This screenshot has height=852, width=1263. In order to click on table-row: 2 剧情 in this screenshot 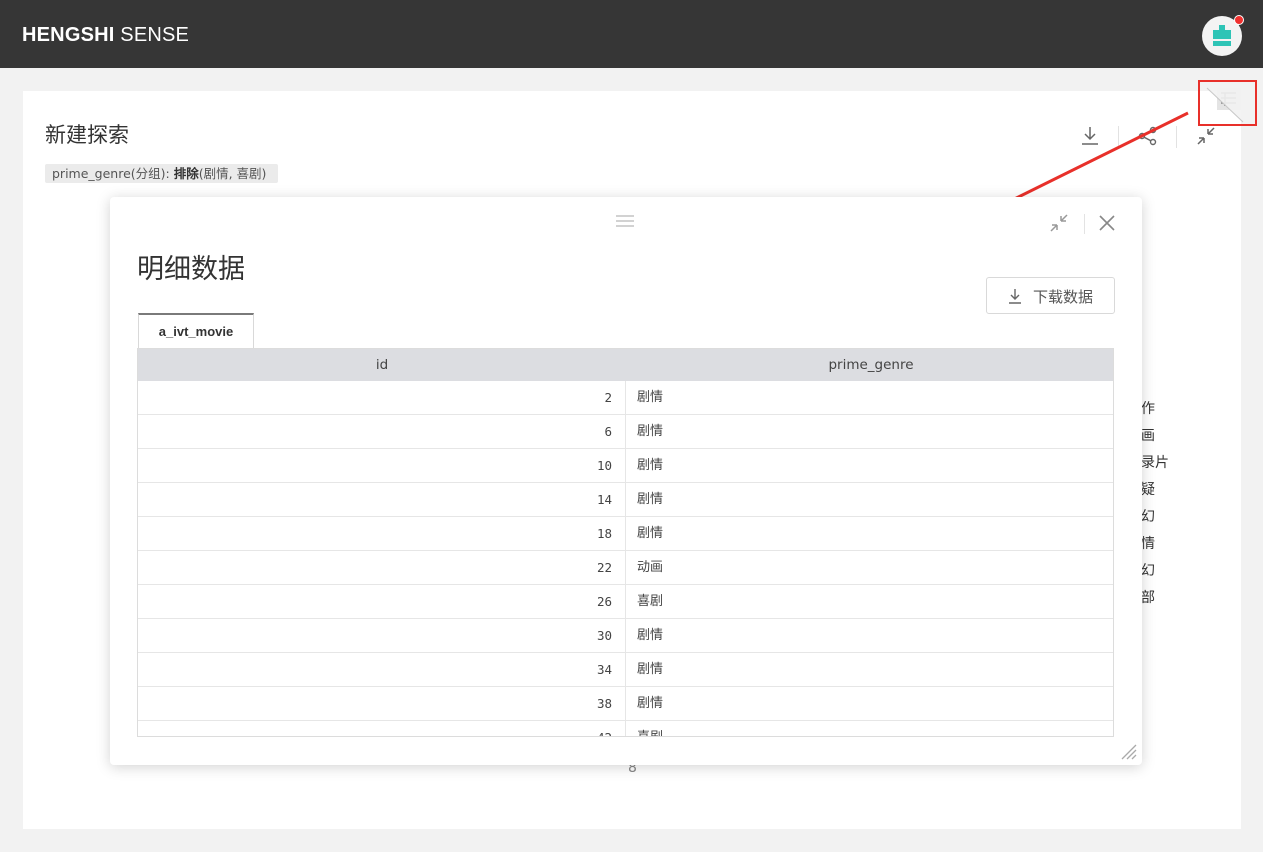, I will do `click(625, 398)`.